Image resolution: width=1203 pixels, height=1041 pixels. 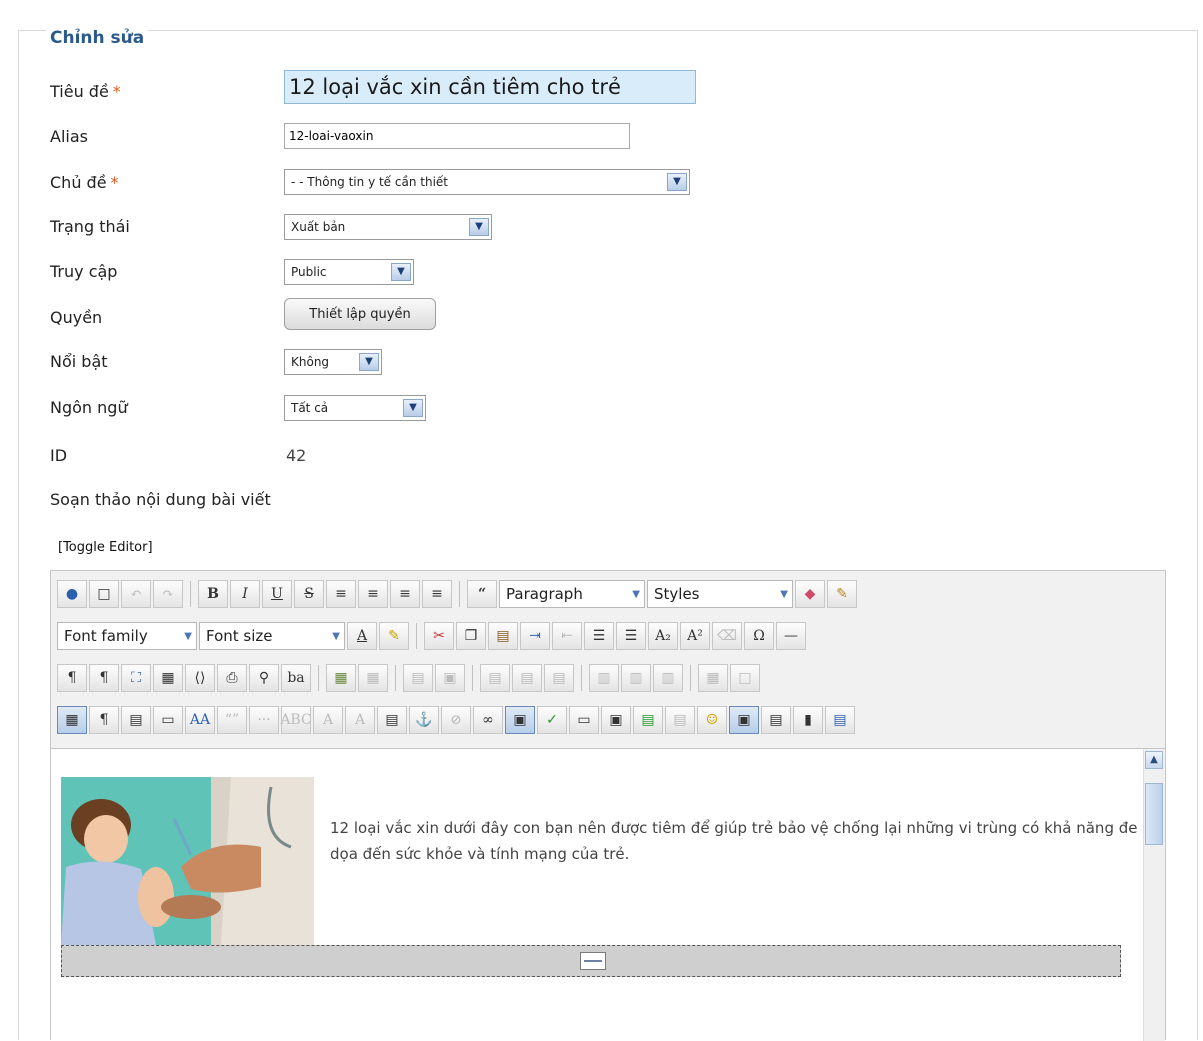 I want to click on insert-image-icon: ▣, so click(x=520, y=720).